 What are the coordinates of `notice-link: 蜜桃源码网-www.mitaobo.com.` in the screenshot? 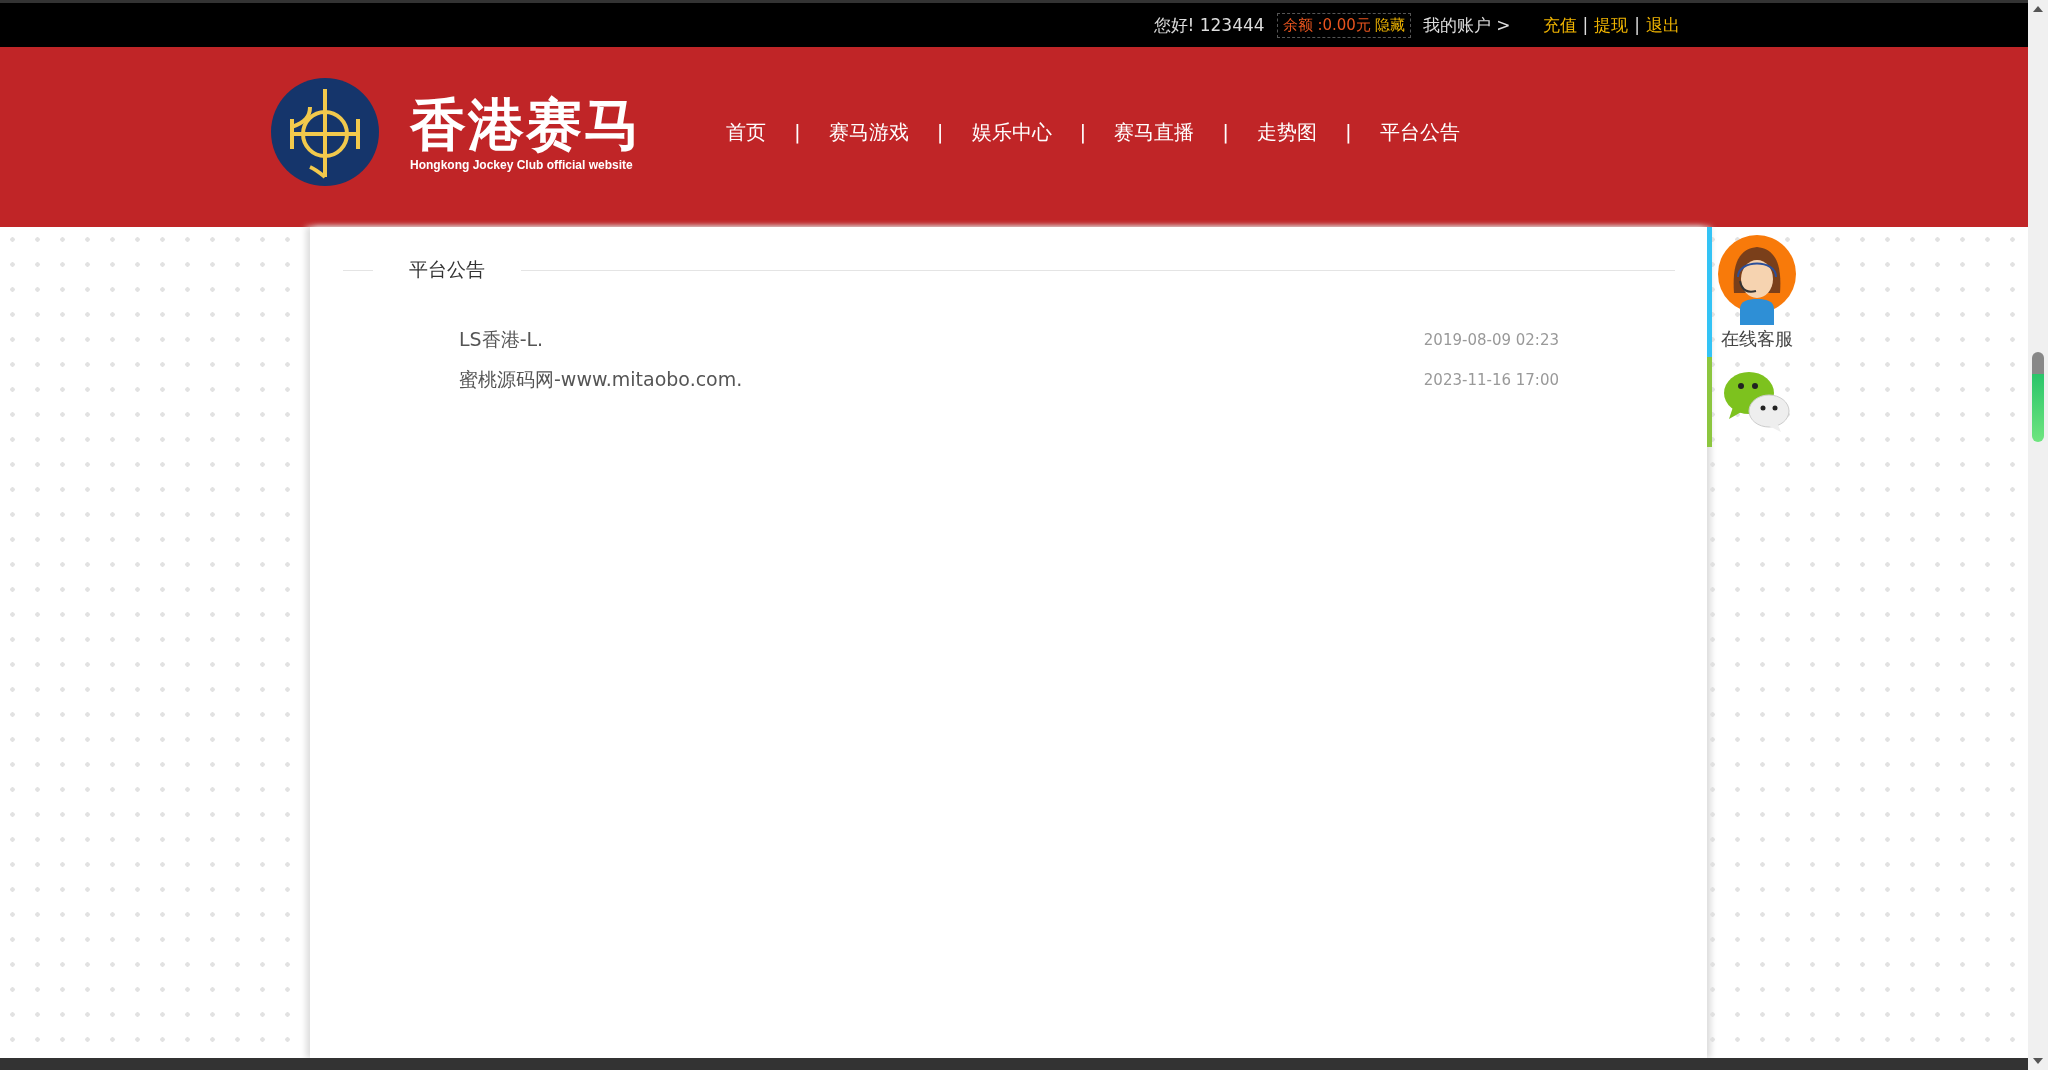 It's located at (601, 380).